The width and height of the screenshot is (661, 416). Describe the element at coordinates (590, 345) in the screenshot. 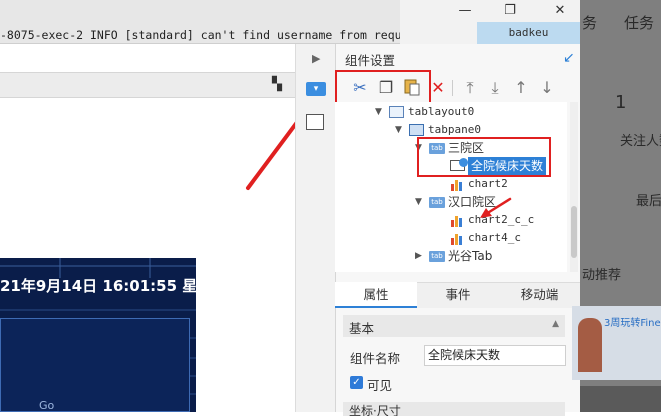

I see `ad-person-image` at that location.